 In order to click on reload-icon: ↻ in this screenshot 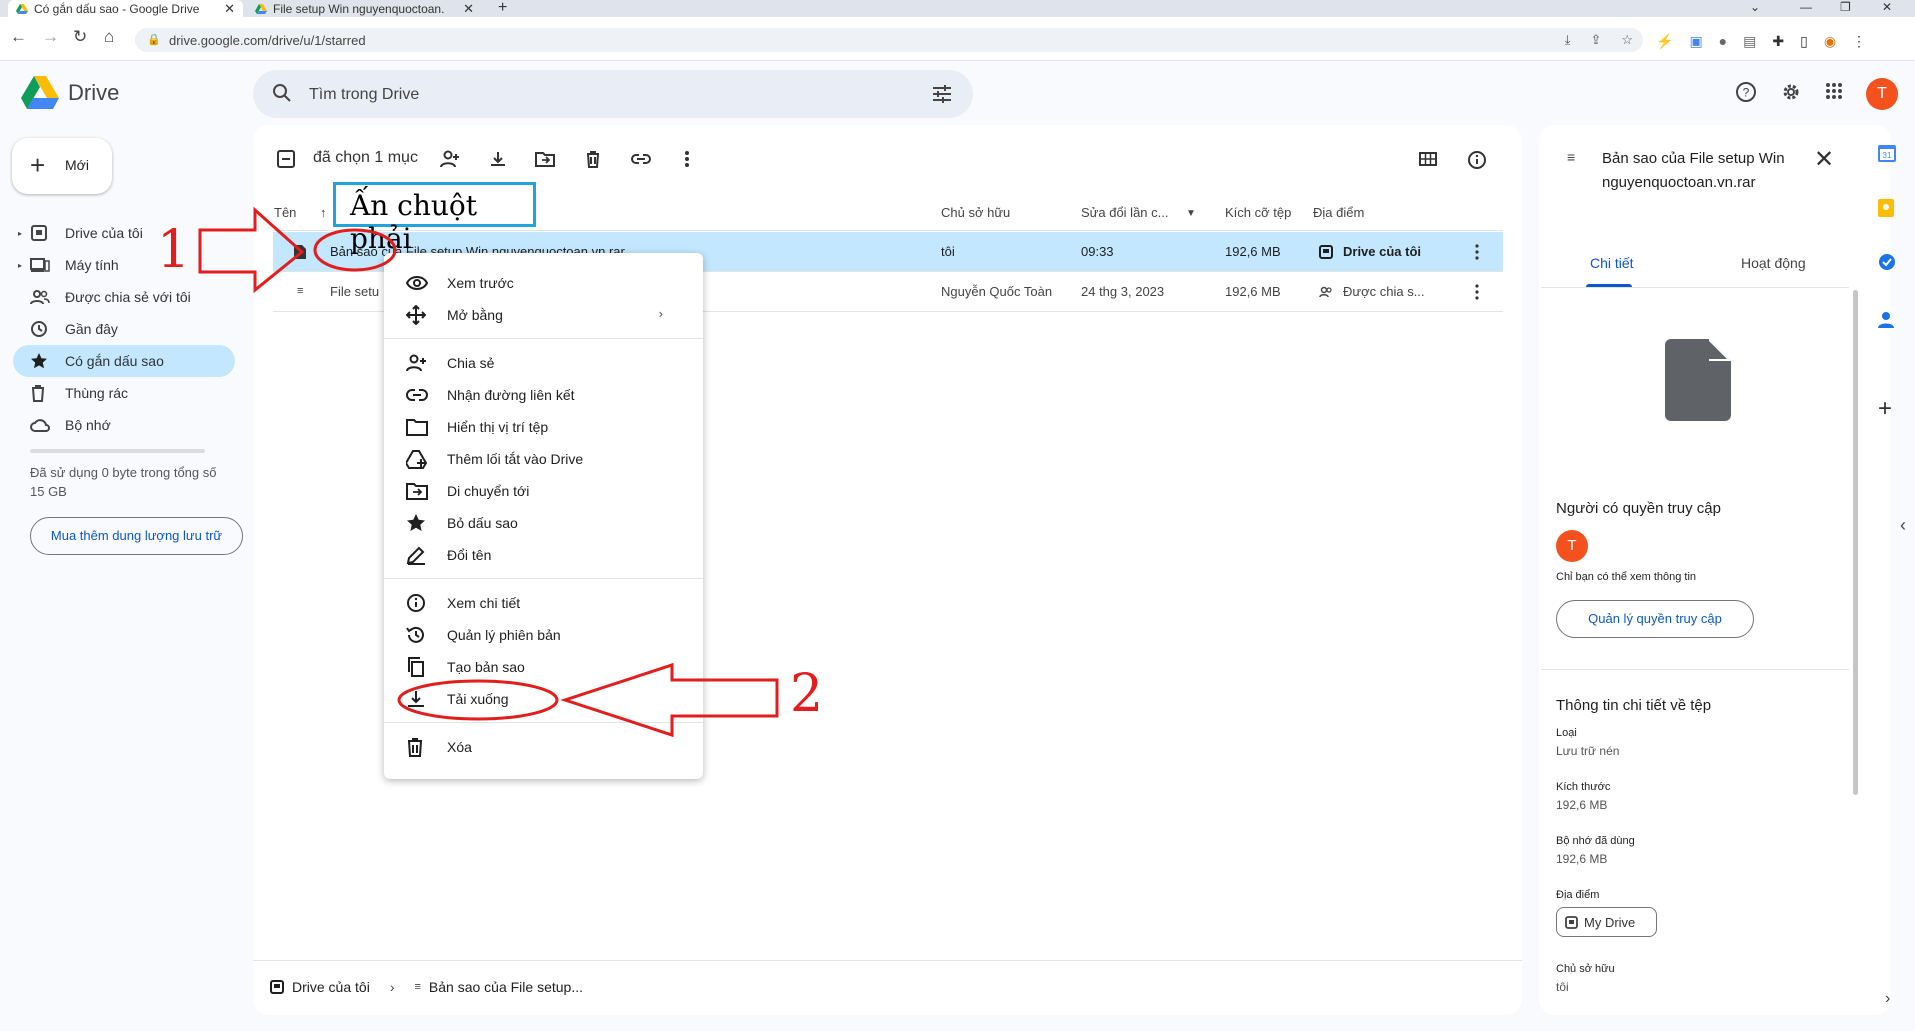, I will do `click(80, 37)`.